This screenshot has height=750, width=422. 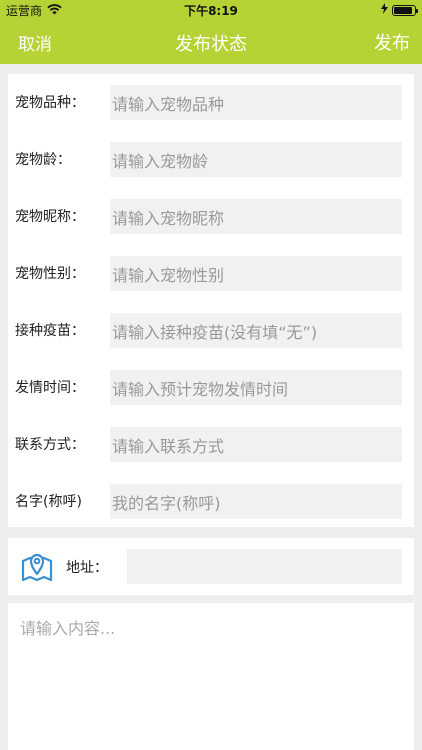 I want to click on address-row: 地址：, so click(x=211, y=566).